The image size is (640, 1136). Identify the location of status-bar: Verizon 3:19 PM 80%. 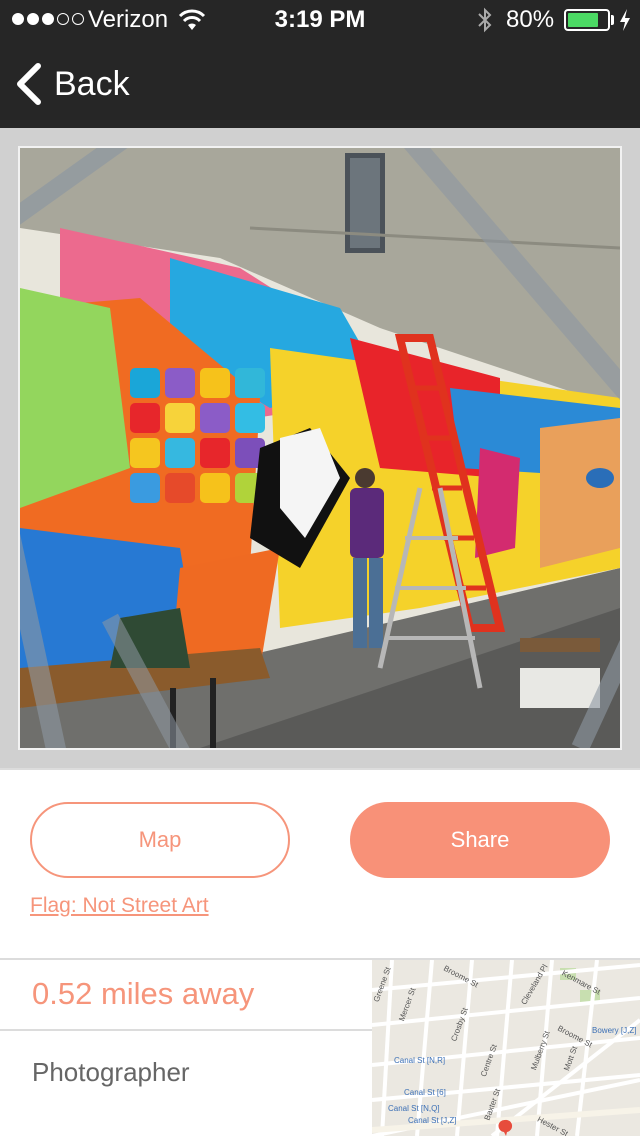
(320, 20).